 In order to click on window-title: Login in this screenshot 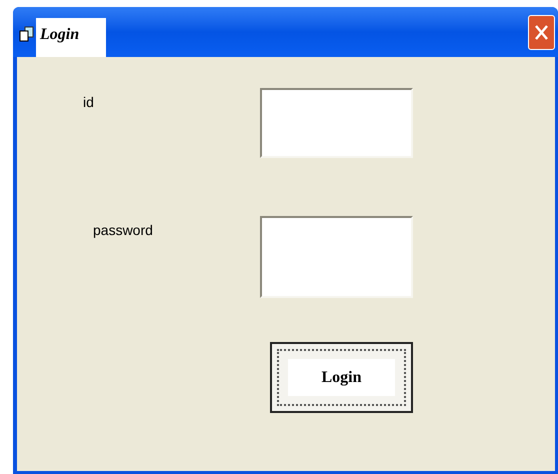, I will do `click(60, 35)`.